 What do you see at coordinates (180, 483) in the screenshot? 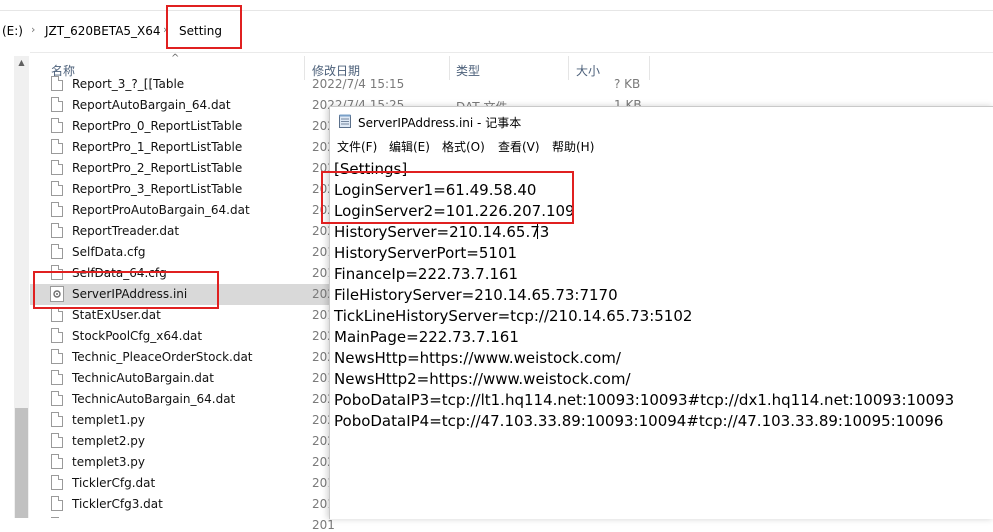
I see `file-row: TicklerCfg.dat` at bounding box center [180, 483].